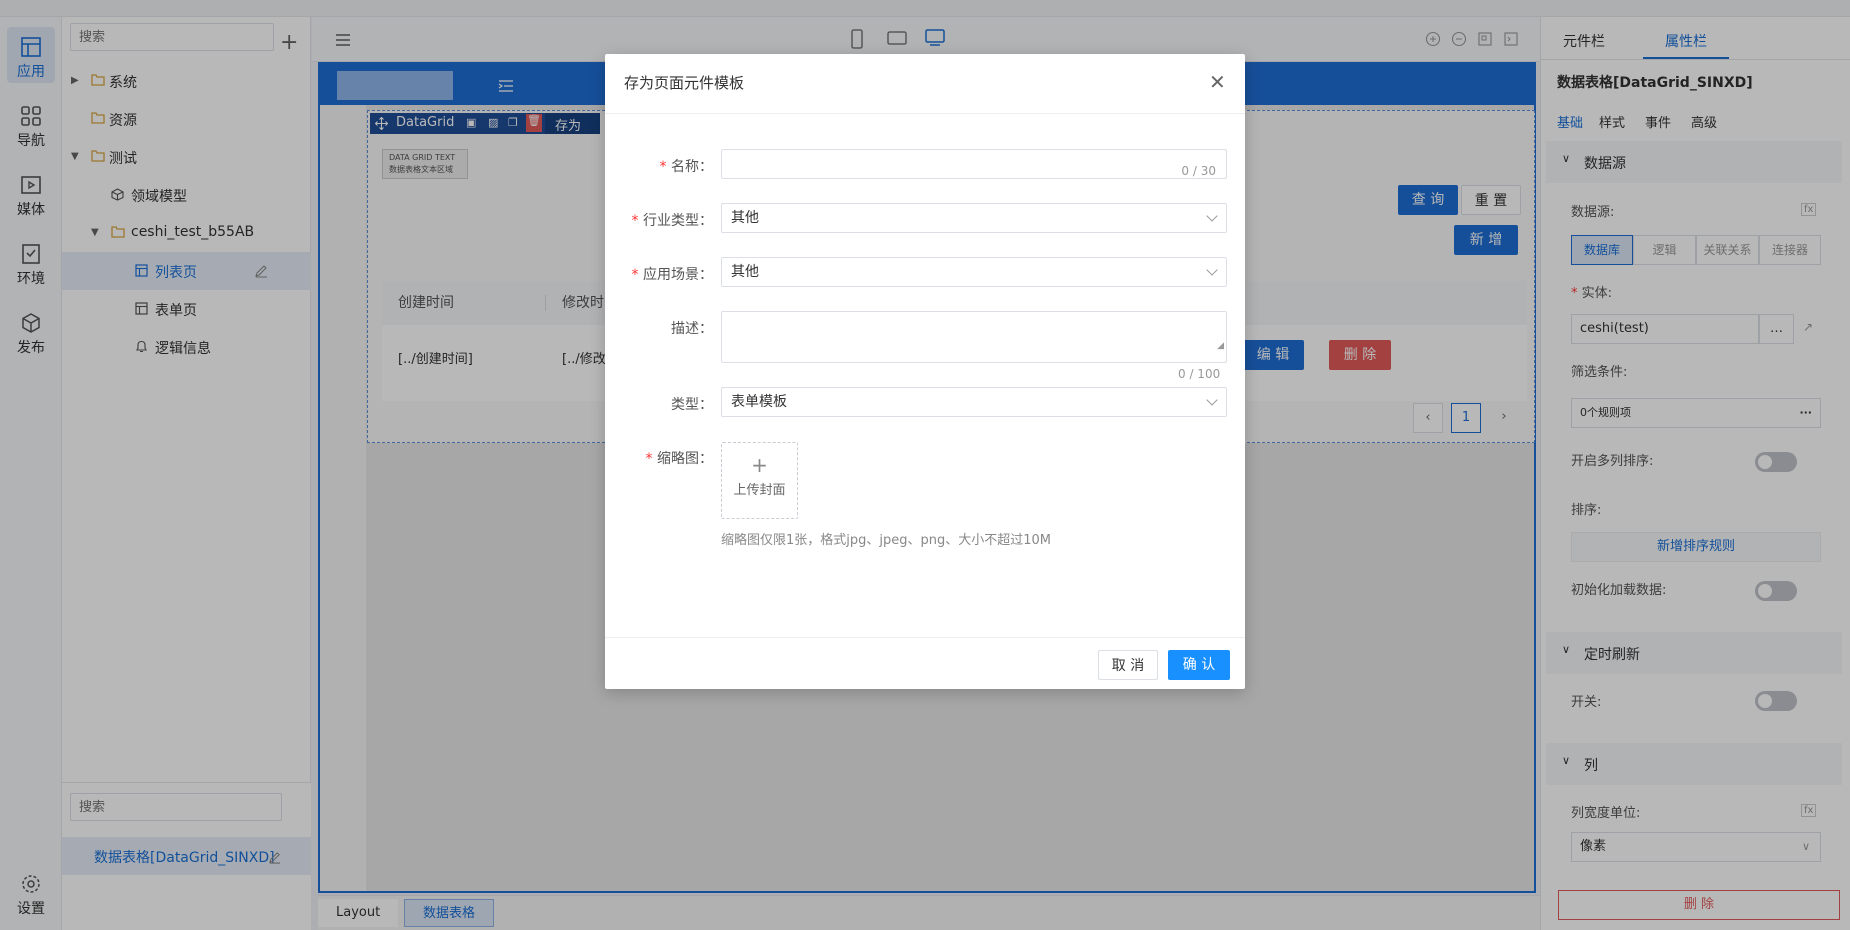 Image resolution: width=1850 pixels, height=930 pixels. I want to click on confirm-button: 确 认, so click(1199, 665).